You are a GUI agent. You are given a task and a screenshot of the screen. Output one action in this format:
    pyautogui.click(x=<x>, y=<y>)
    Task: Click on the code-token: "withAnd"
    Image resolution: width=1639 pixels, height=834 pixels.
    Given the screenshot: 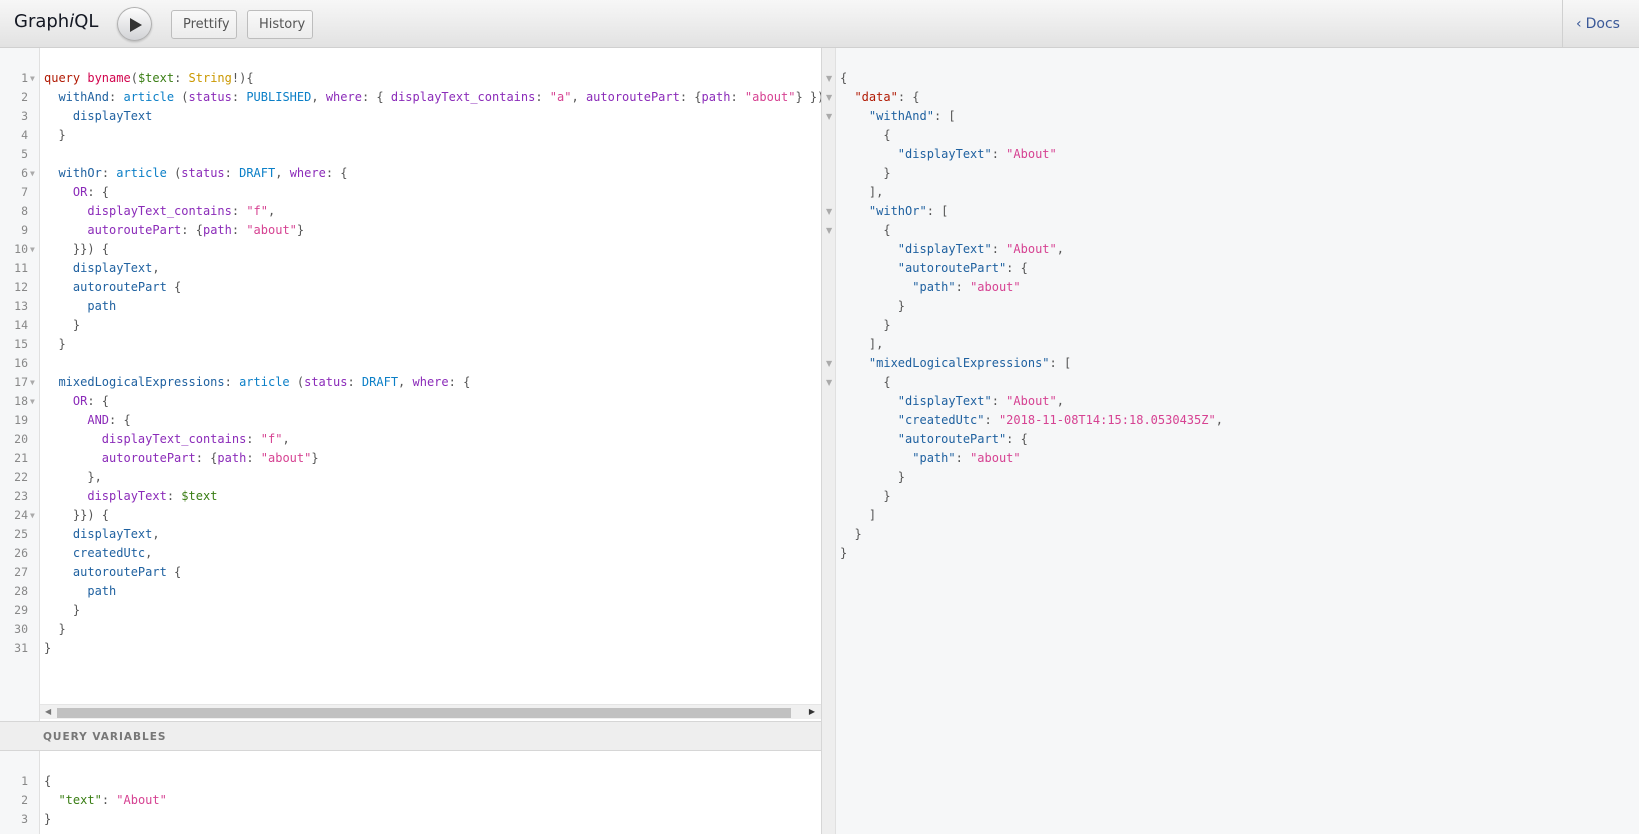 What is the action you would take?
    pyautogui.click(x=901, y=116)
    